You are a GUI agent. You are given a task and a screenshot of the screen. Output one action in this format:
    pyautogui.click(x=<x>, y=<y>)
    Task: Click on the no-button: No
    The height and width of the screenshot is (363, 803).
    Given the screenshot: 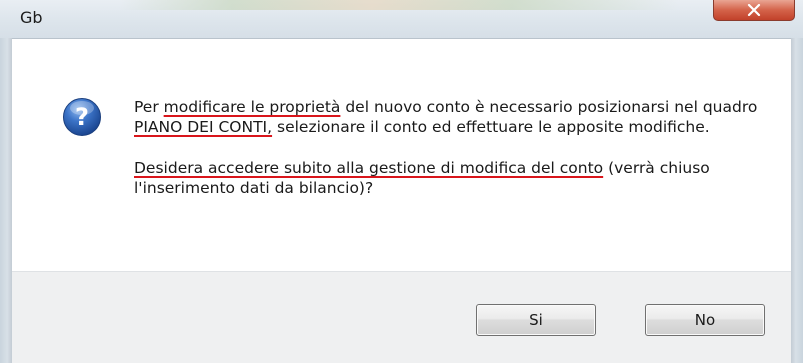 What is the action you would take?
    pyautogui.click(x=705, y=320)
    